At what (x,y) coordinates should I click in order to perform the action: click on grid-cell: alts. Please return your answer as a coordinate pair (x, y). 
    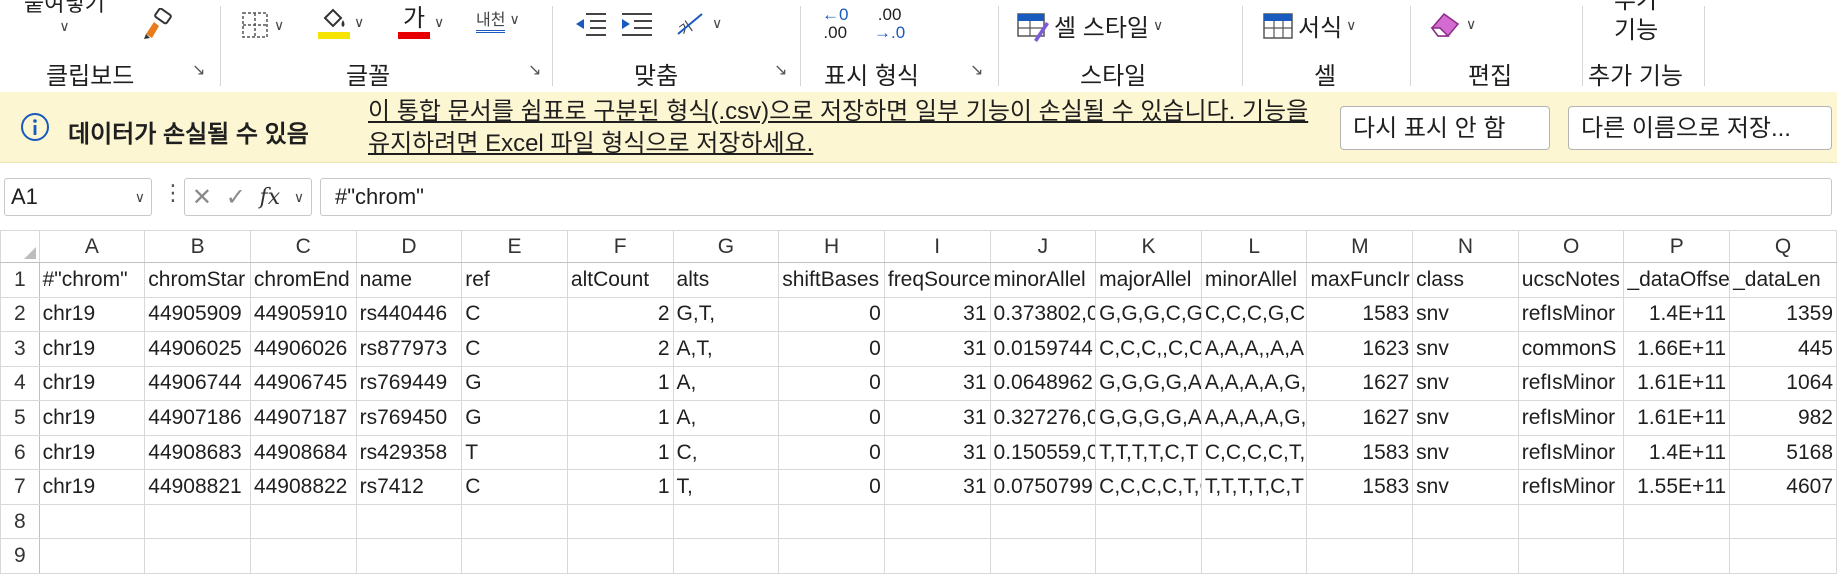
    Looking at the image, I should click on (726, 280).